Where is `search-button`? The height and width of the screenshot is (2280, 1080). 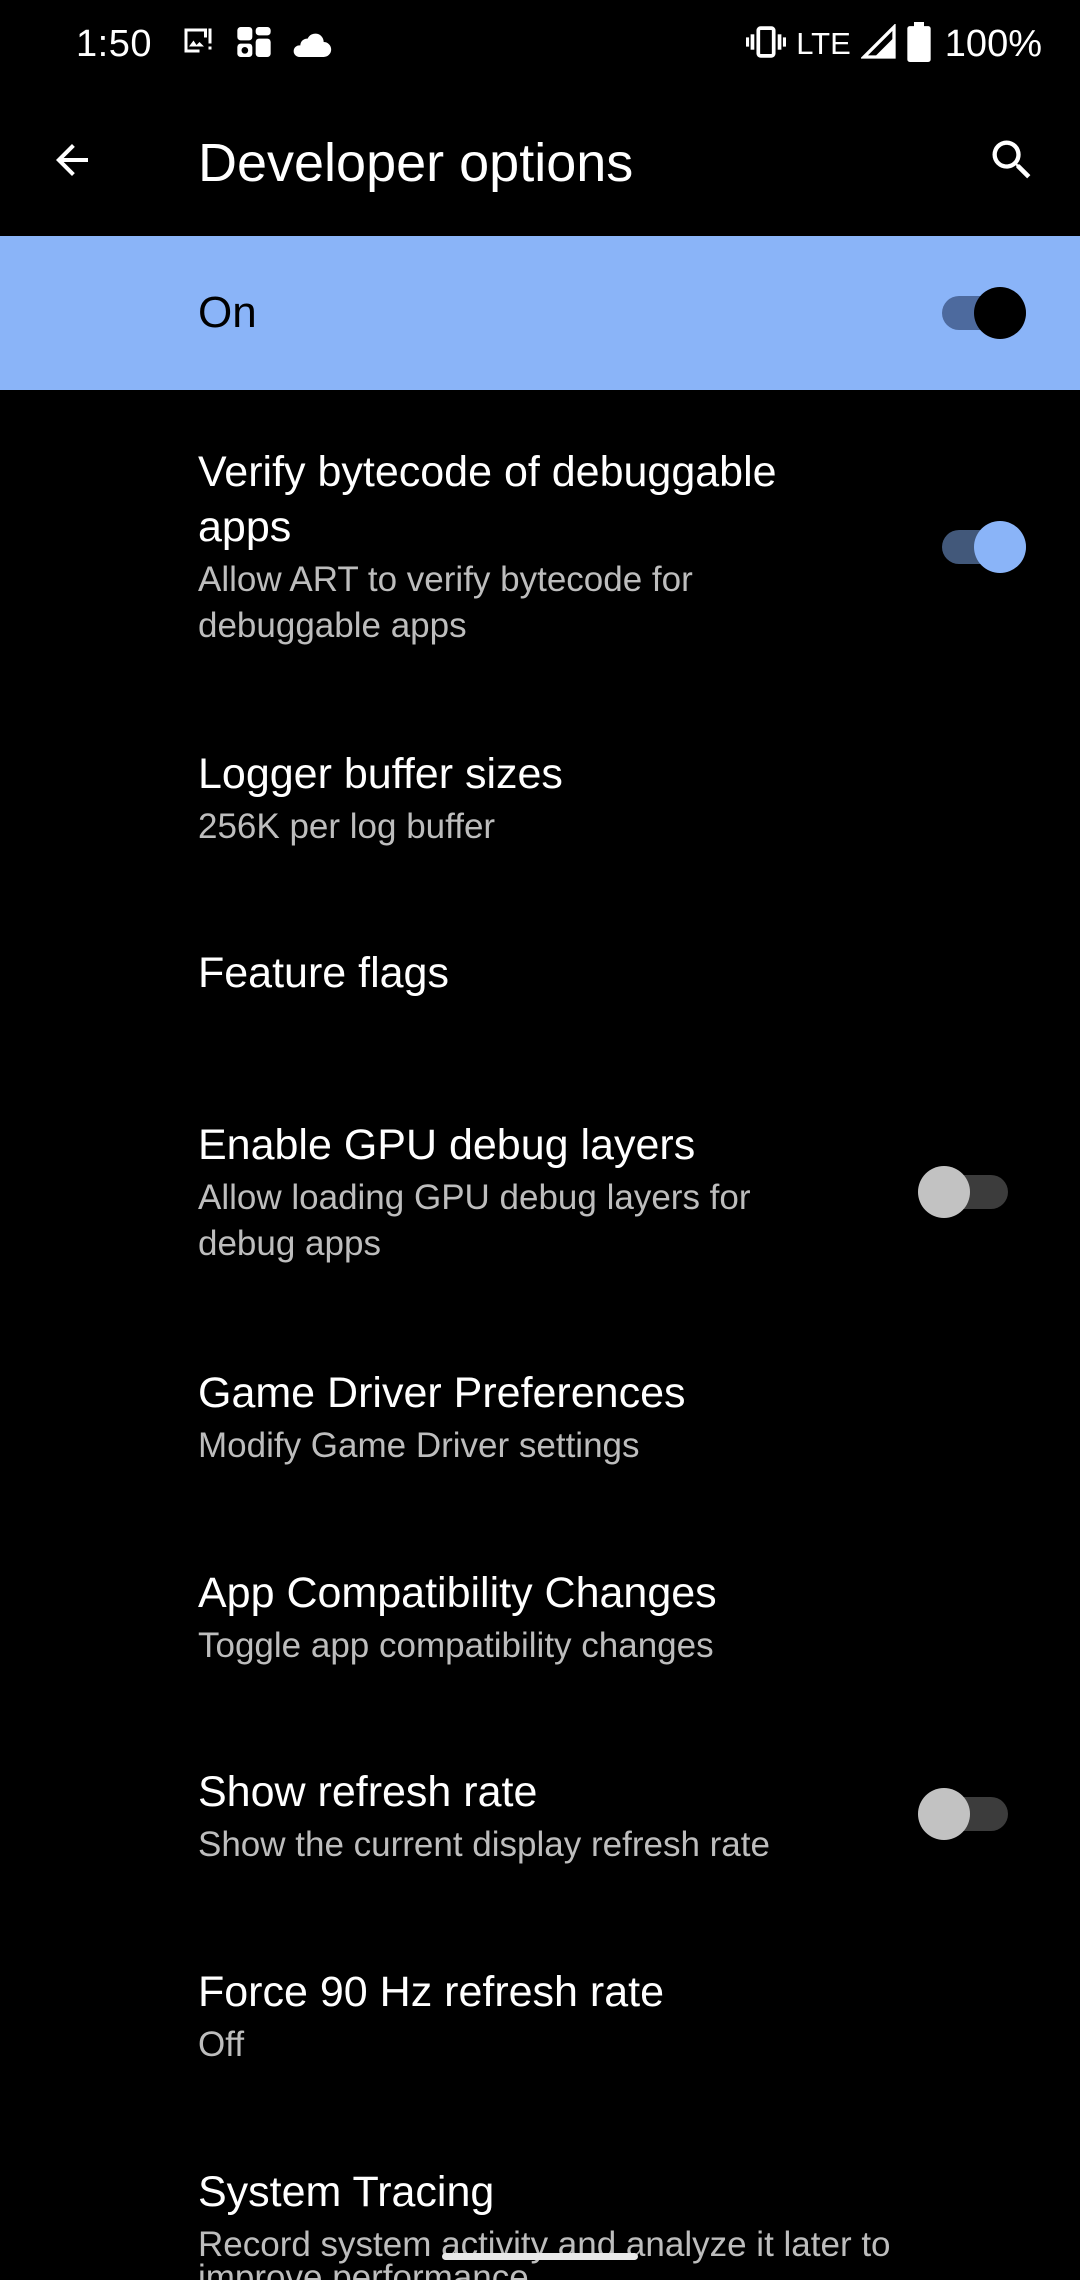 search-button is located at coordinates (1012, 162).